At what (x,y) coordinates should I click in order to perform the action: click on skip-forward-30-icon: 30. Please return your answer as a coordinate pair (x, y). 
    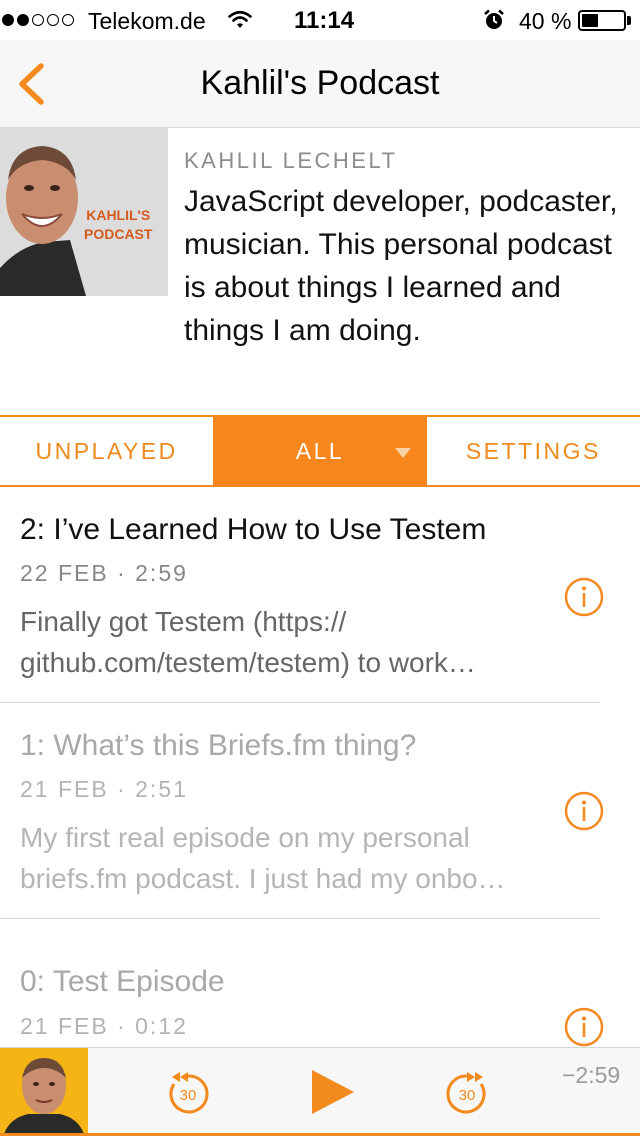
    Looking at the image, I should click on (466, 1093).